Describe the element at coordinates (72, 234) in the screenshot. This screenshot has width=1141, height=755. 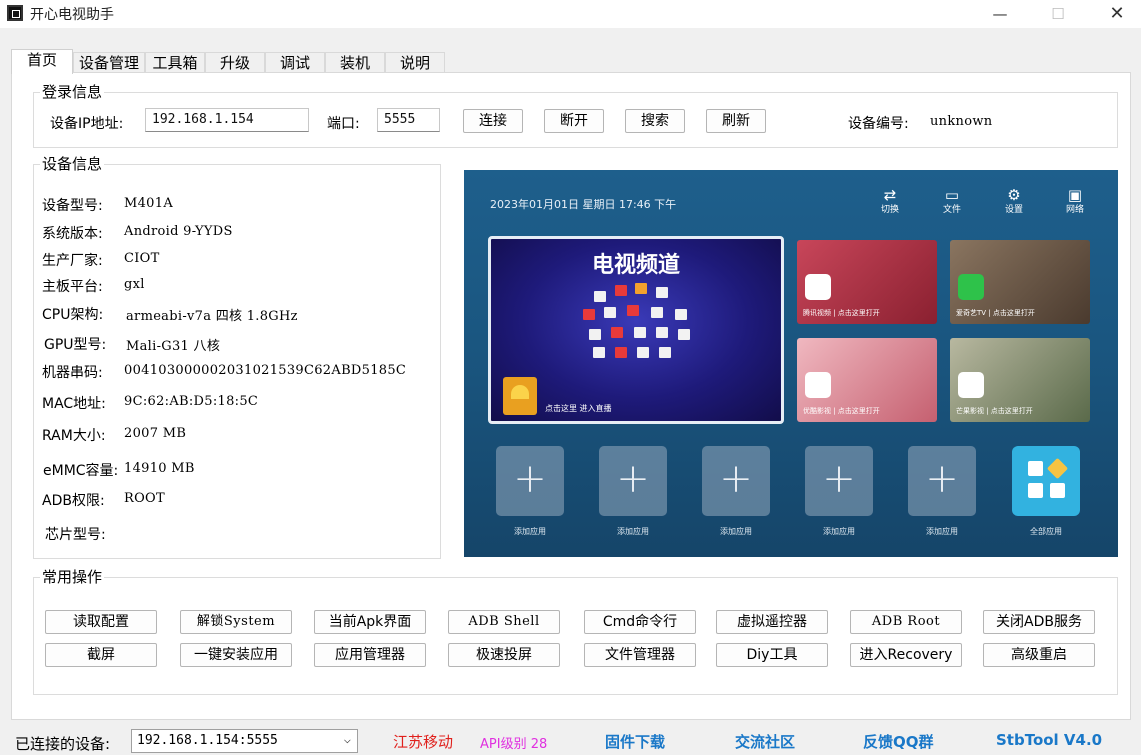
I see `os-version-label: 系统版本:` at that location.